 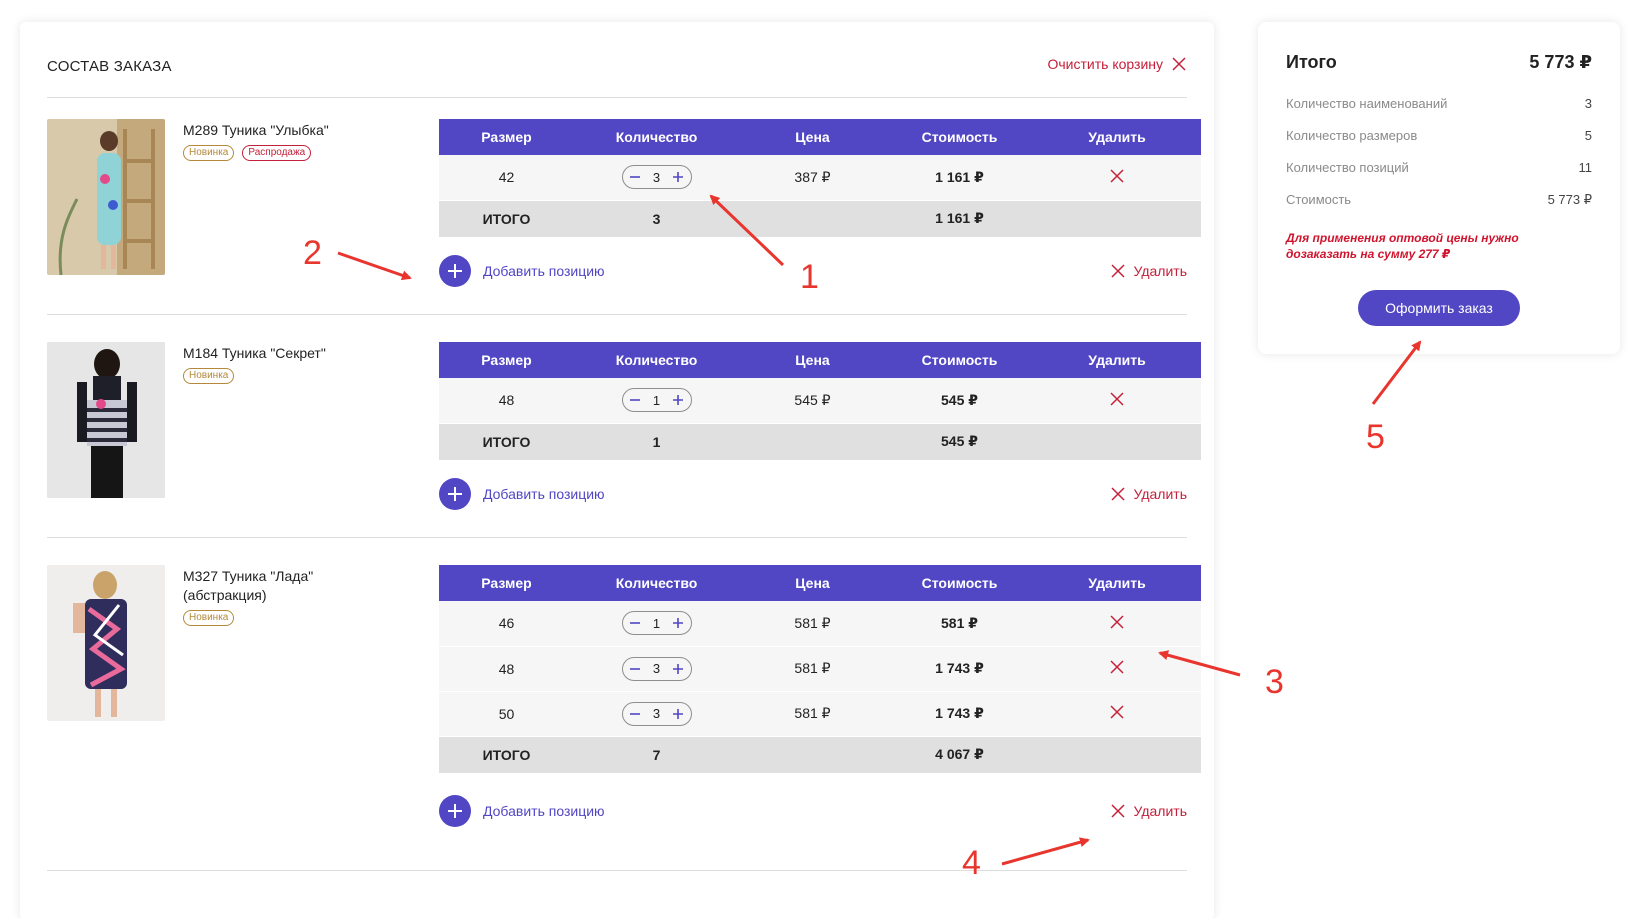 I want to click on badge-new: Новинка, so click(x=209, y=376).